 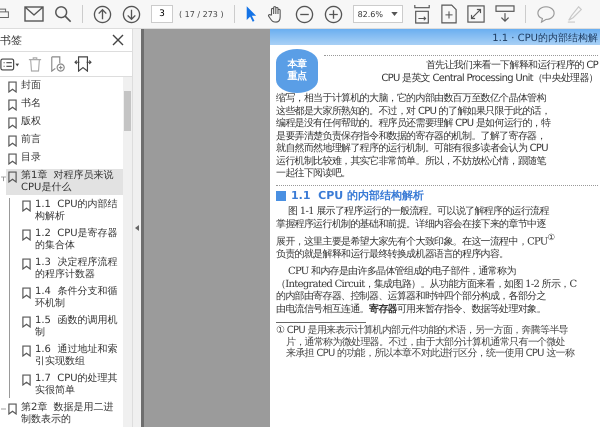 What do you see at coordinates (10, 64) in the screenshot?
I see `options-menu-icon` at bounding box center [10, 64].